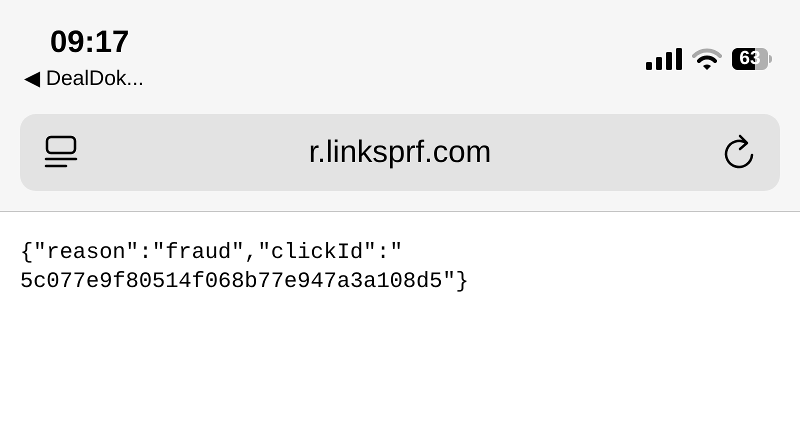  I want to click on reload-icon, so click(739, 153).